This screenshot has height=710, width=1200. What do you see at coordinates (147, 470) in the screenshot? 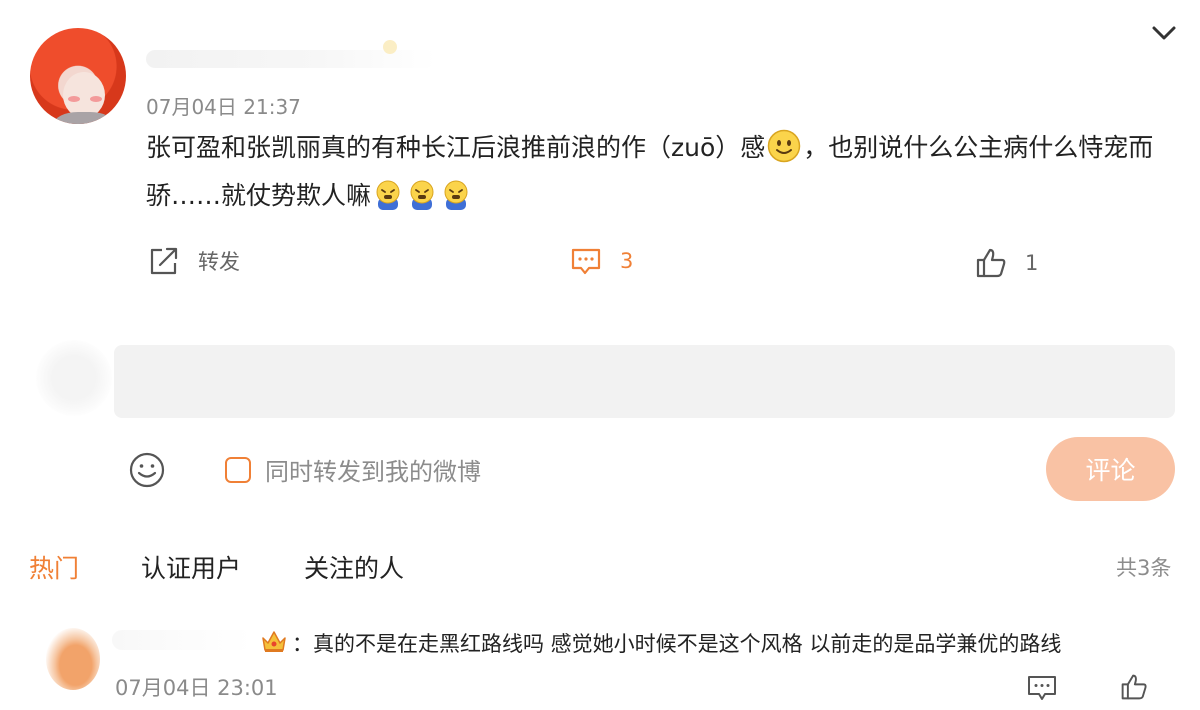
I see `emoji-picker-icon` at bounding box center [147, 470].